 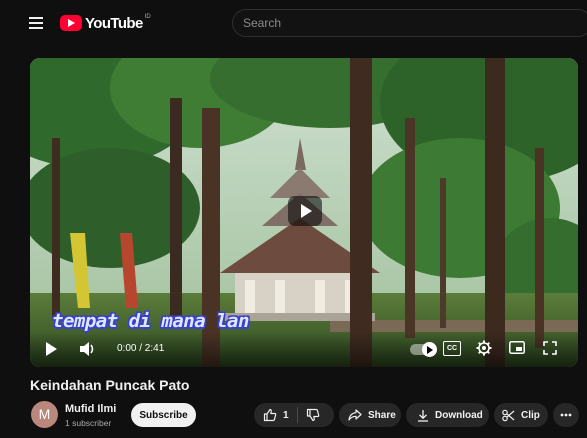 What do you see at coordinates (36, 22) in the screenshot?
I see `menu-icon` at bounding box center [36, 22].